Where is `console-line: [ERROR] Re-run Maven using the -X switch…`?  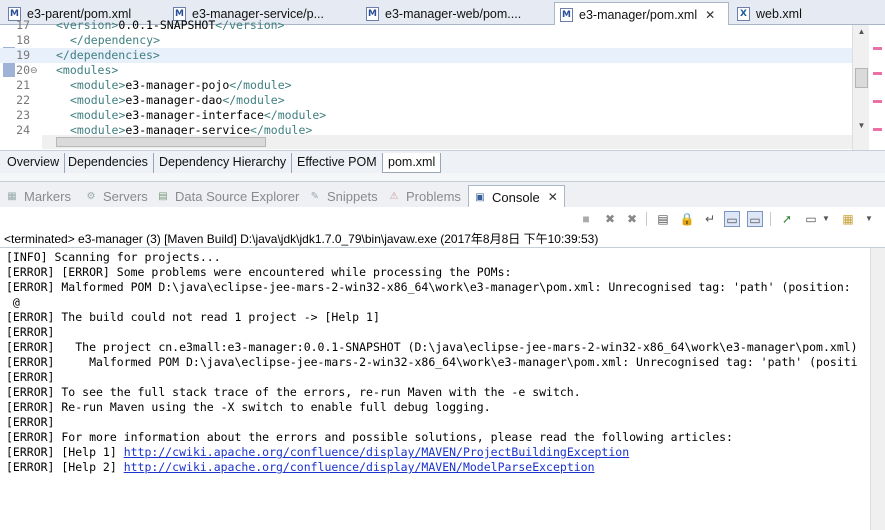
console-line: [ERROR] Re-run Maven using the -X switch… is located at coordinates (248, 407).